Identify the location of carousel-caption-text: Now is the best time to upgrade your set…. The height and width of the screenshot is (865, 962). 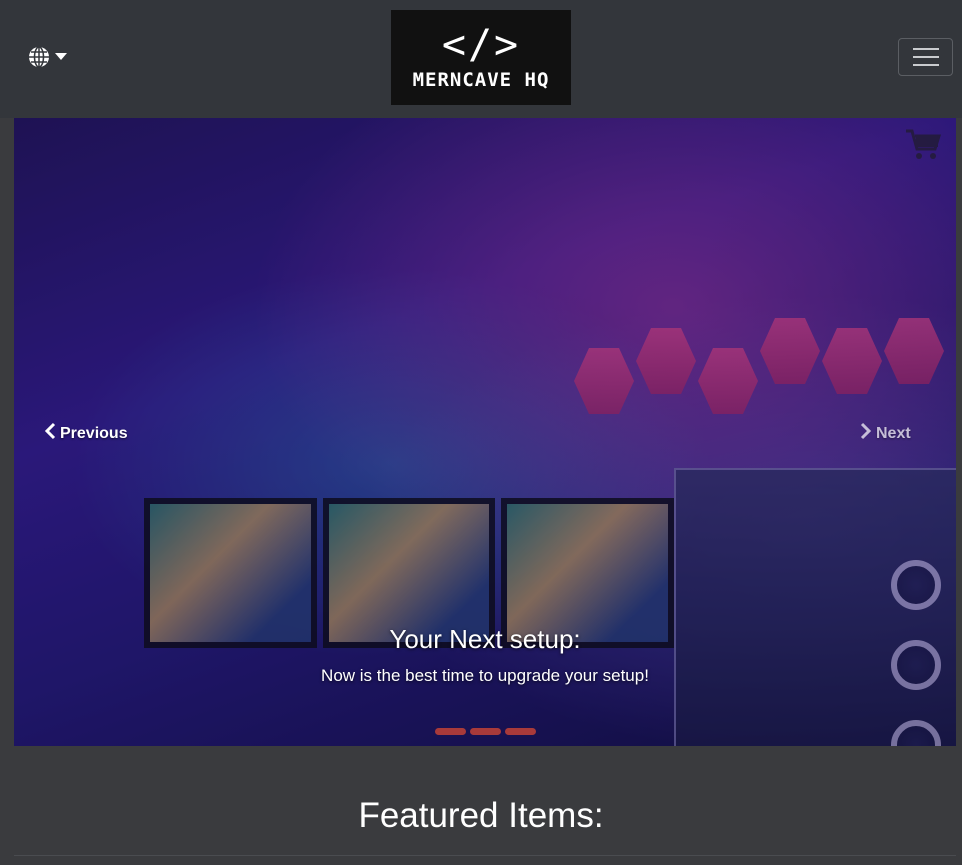
(485, 675).